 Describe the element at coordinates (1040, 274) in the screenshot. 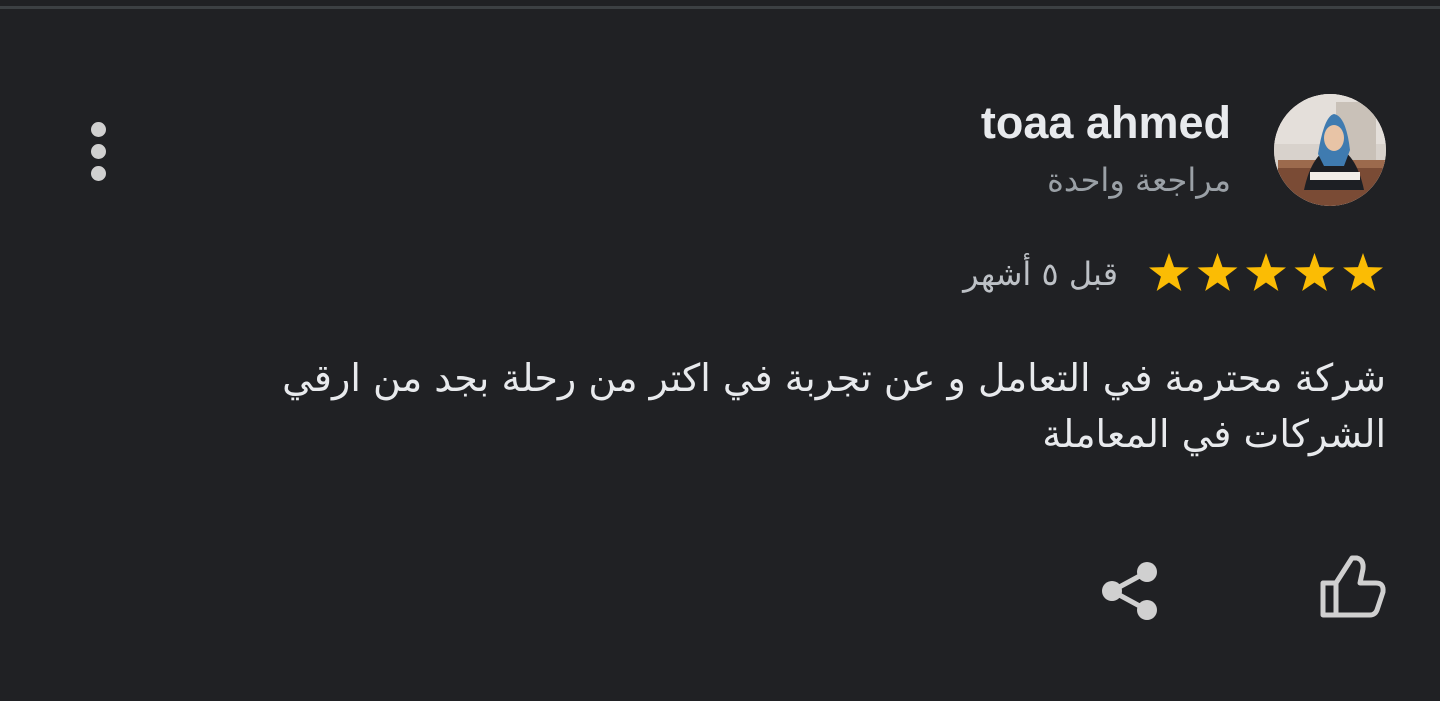

I see `review-time: قبل ٥ أشهر` at that location.